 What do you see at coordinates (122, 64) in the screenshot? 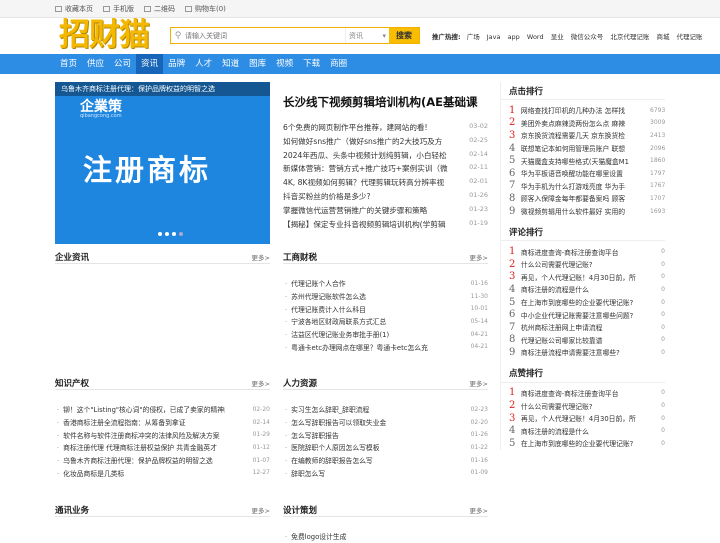
I see `nav-item: 公司` at bounding box center [122, 64].